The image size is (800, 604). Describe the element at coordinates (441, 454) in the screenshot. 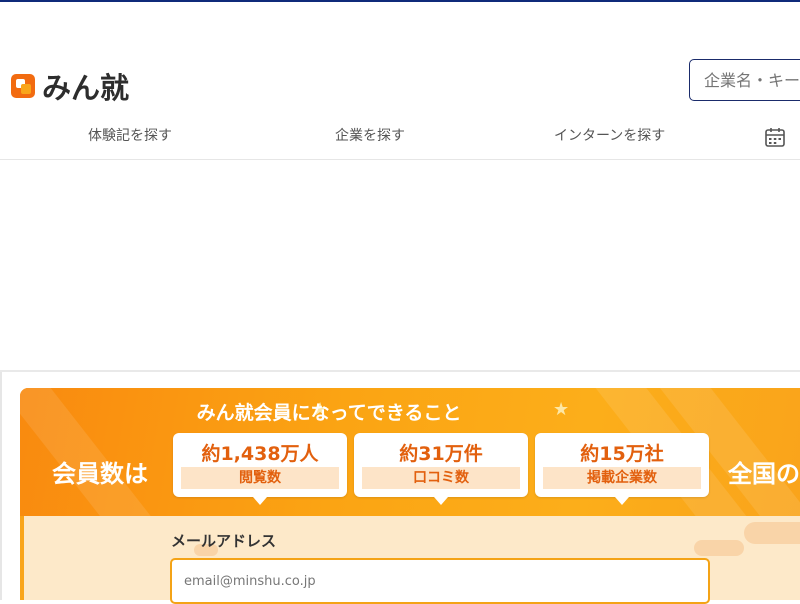

I see `stat-value: 約31万件` at that location.